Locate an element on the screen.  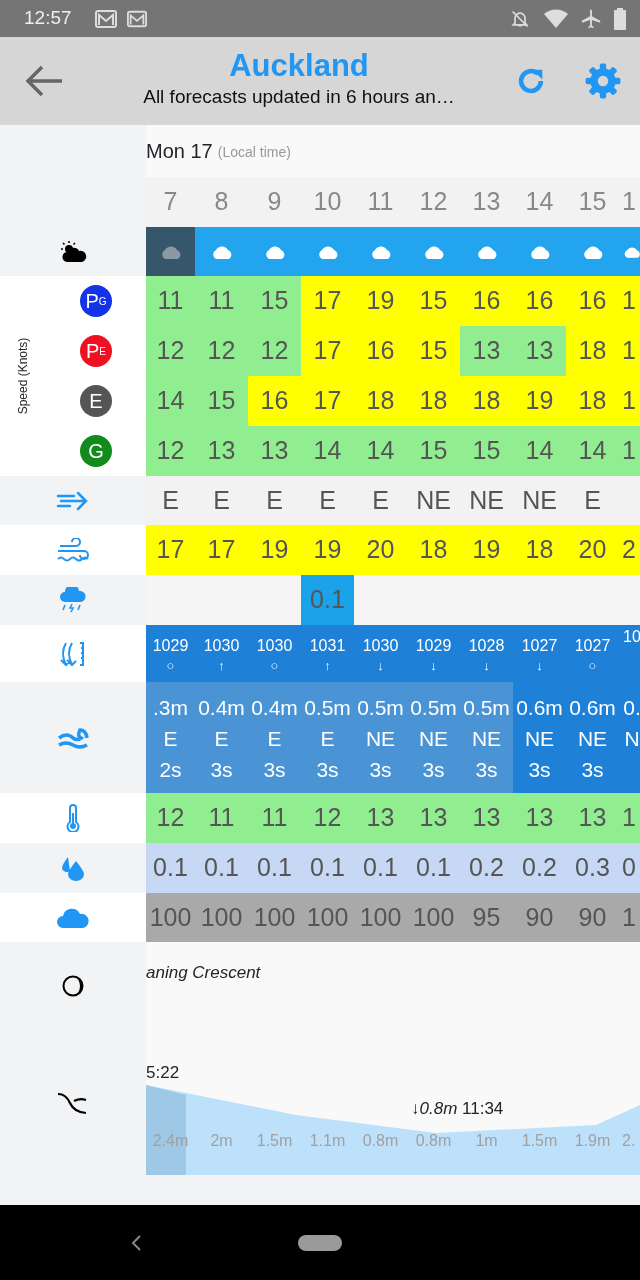
speed-cell: 11 is located at coordinates (170, 301).